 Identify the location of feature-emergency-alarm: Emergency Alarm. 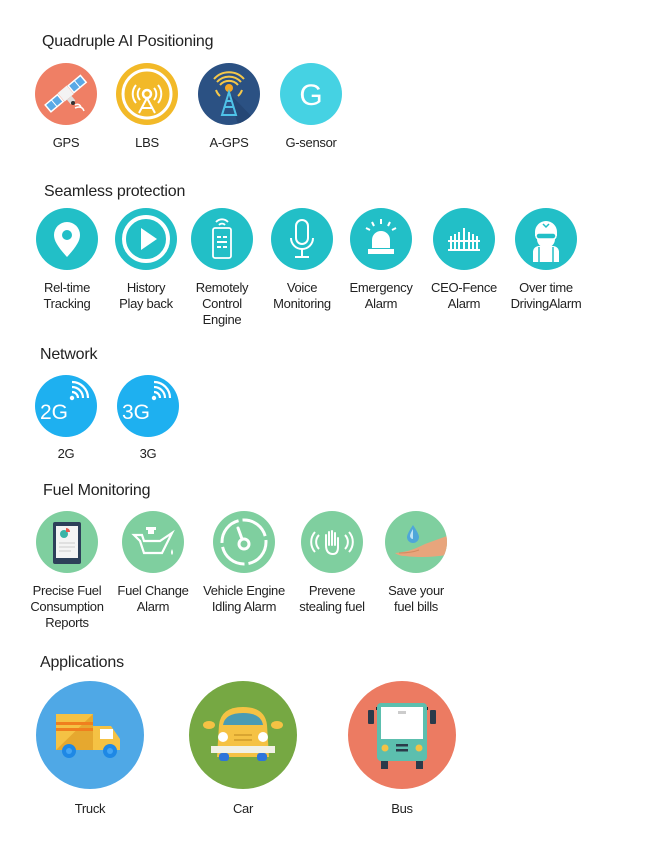
(381, 260).